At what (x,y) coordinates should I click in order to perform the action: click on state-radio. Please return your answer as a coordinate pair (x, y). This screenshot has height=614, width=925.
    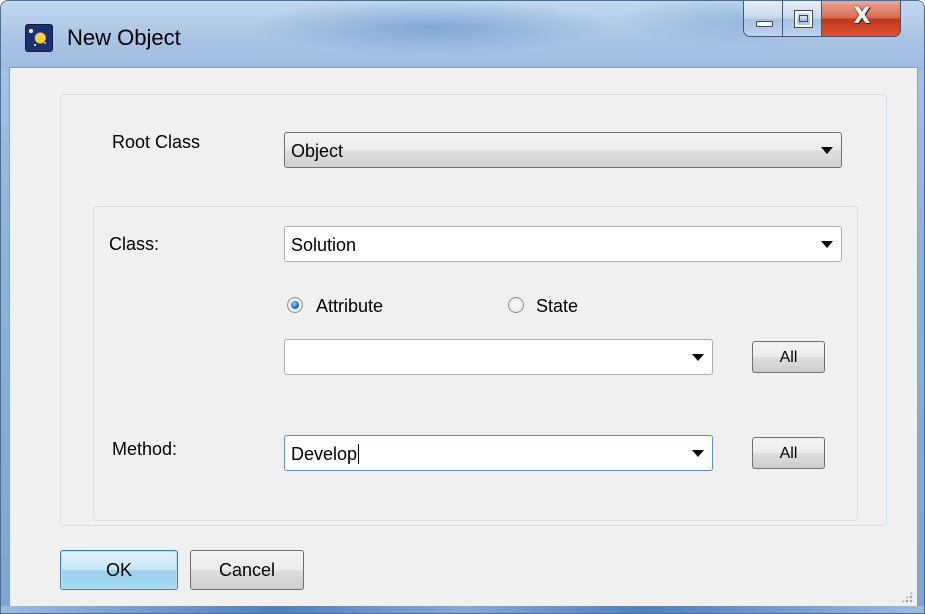
    Looking at the image, I should click on (516, 305).